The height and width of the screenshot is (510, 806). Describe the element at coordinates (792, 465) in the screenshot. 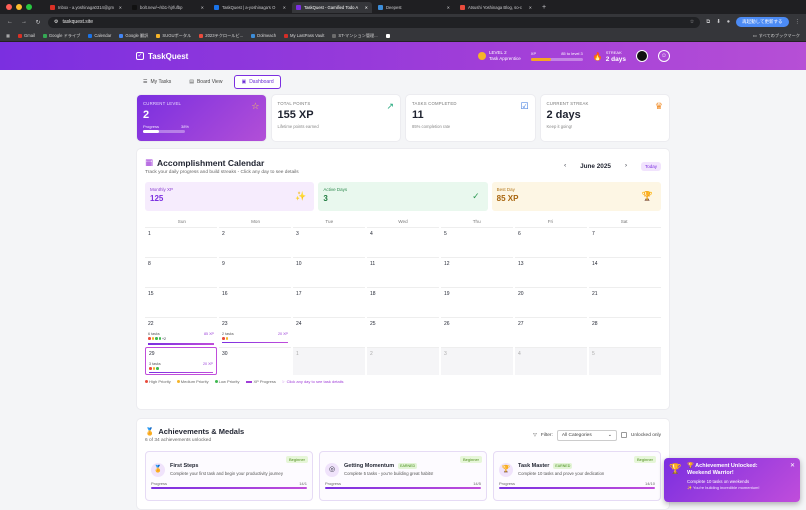

I see `close-icon: ✕` at that location.